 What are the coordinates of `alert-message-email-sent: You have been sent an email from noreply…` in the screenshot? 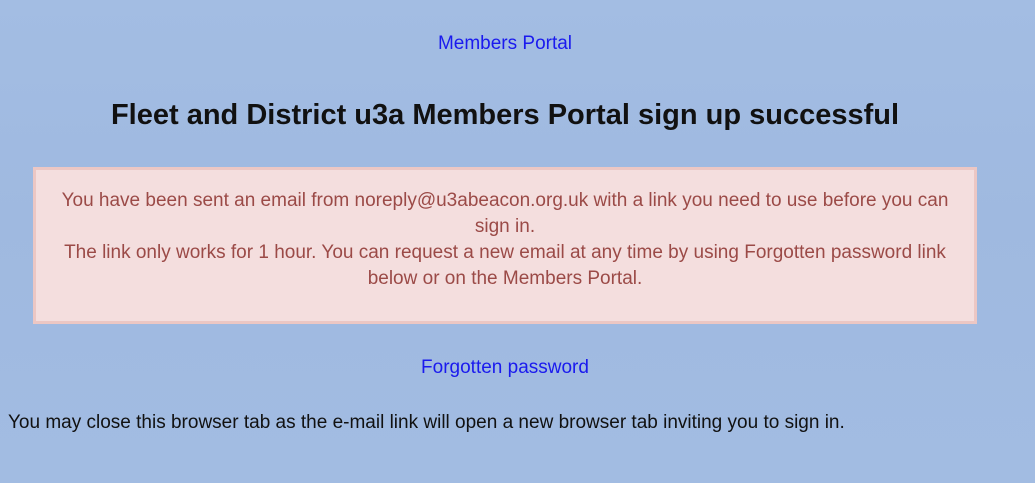 It's located at (505, 213).